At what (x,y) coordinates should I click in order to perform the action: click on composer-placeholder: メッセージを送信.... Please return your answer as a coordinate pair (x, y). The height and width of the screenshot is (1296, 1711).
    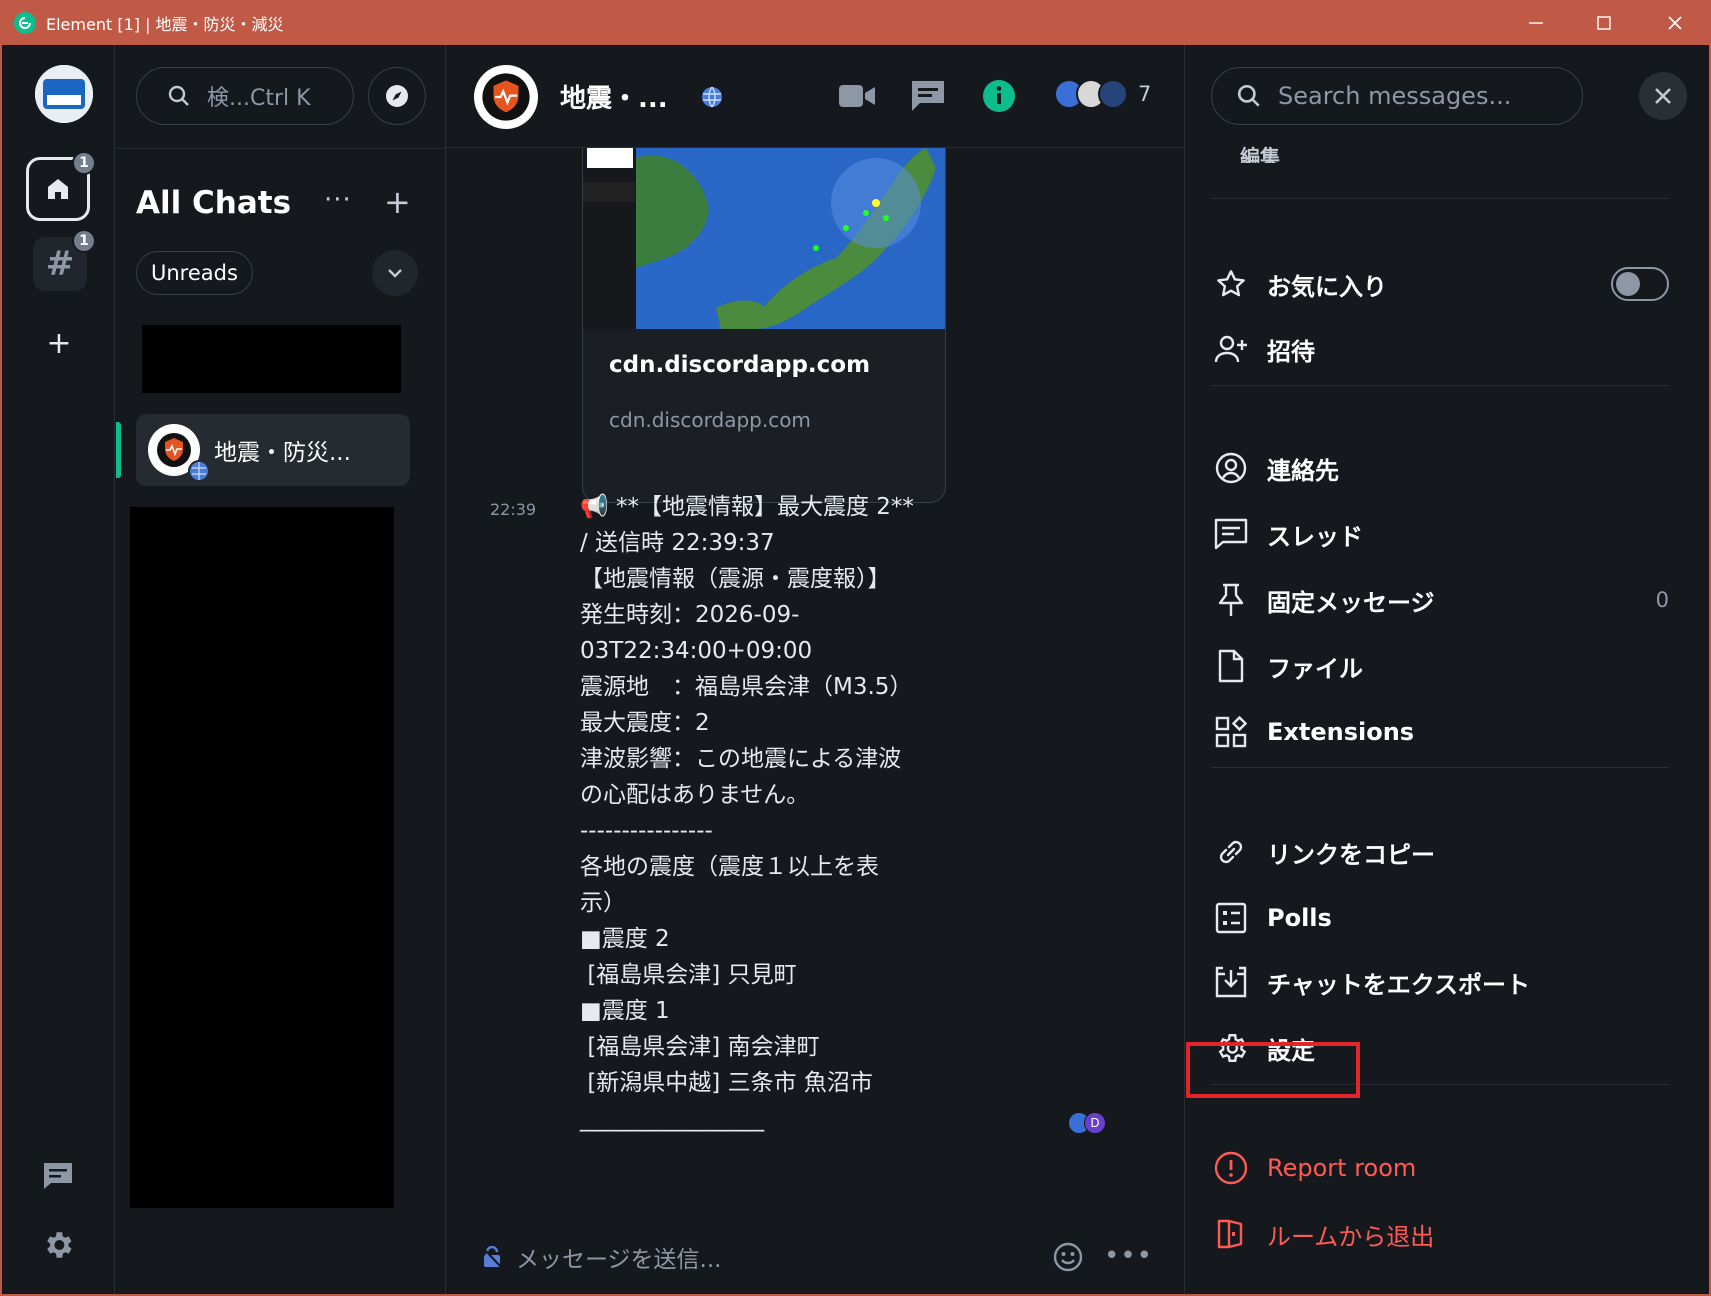
    Looking at the image, I should click on (619, 1260).